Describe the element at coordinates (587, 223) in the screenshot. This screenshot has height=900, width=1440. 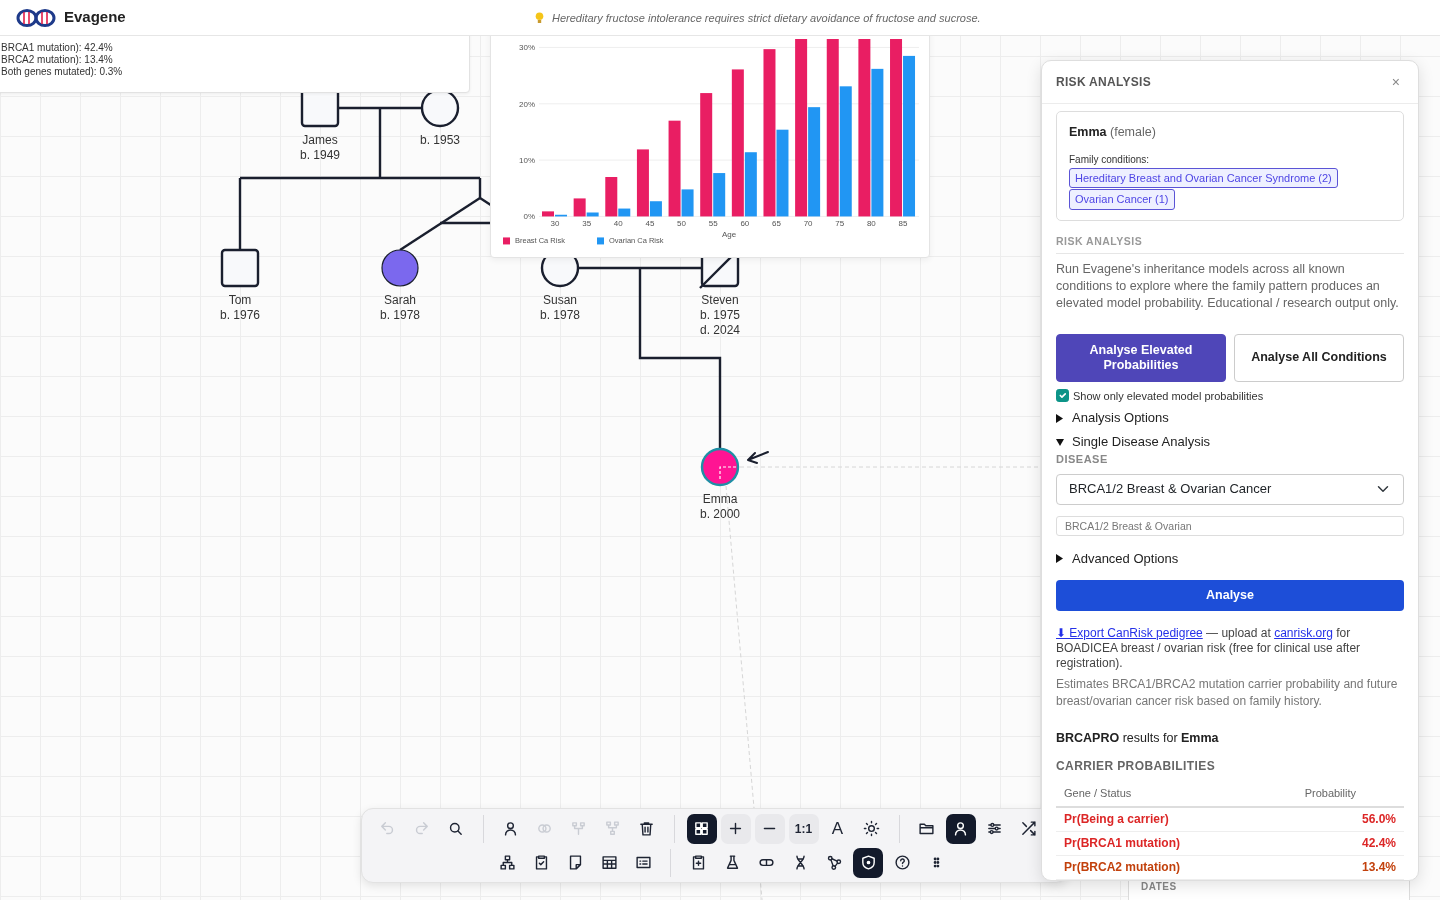
I see `axis-tick-label: 35` at that location.